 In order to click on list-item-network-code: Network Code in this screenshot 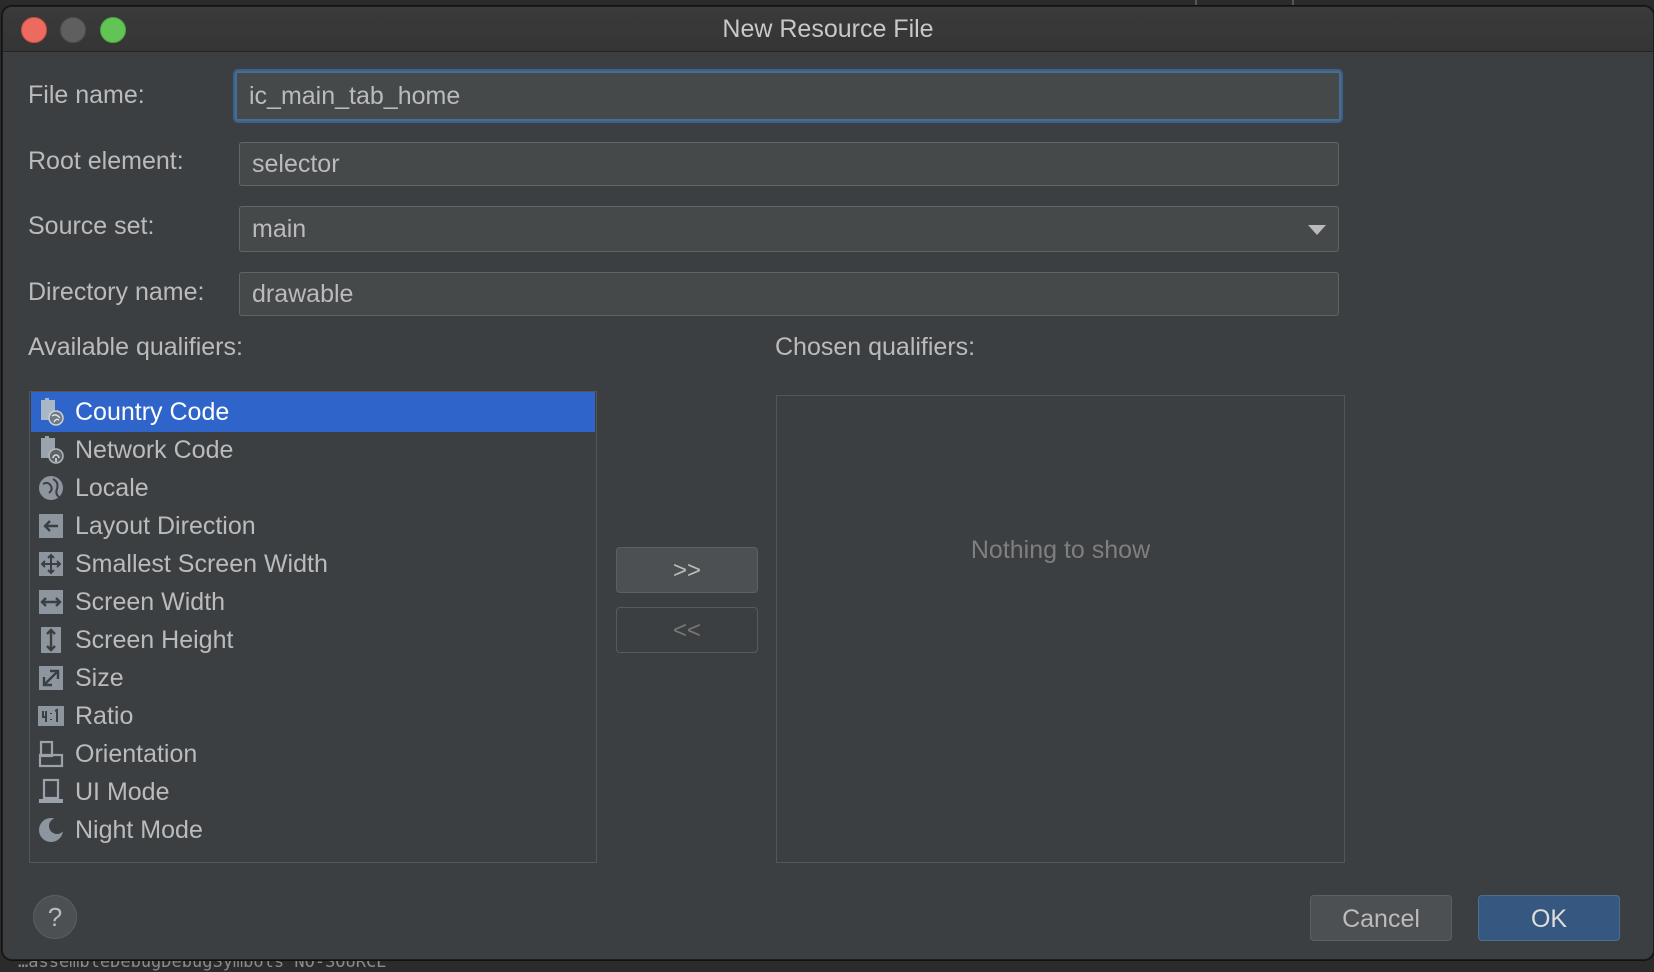, I will do `click(313, 450)`.